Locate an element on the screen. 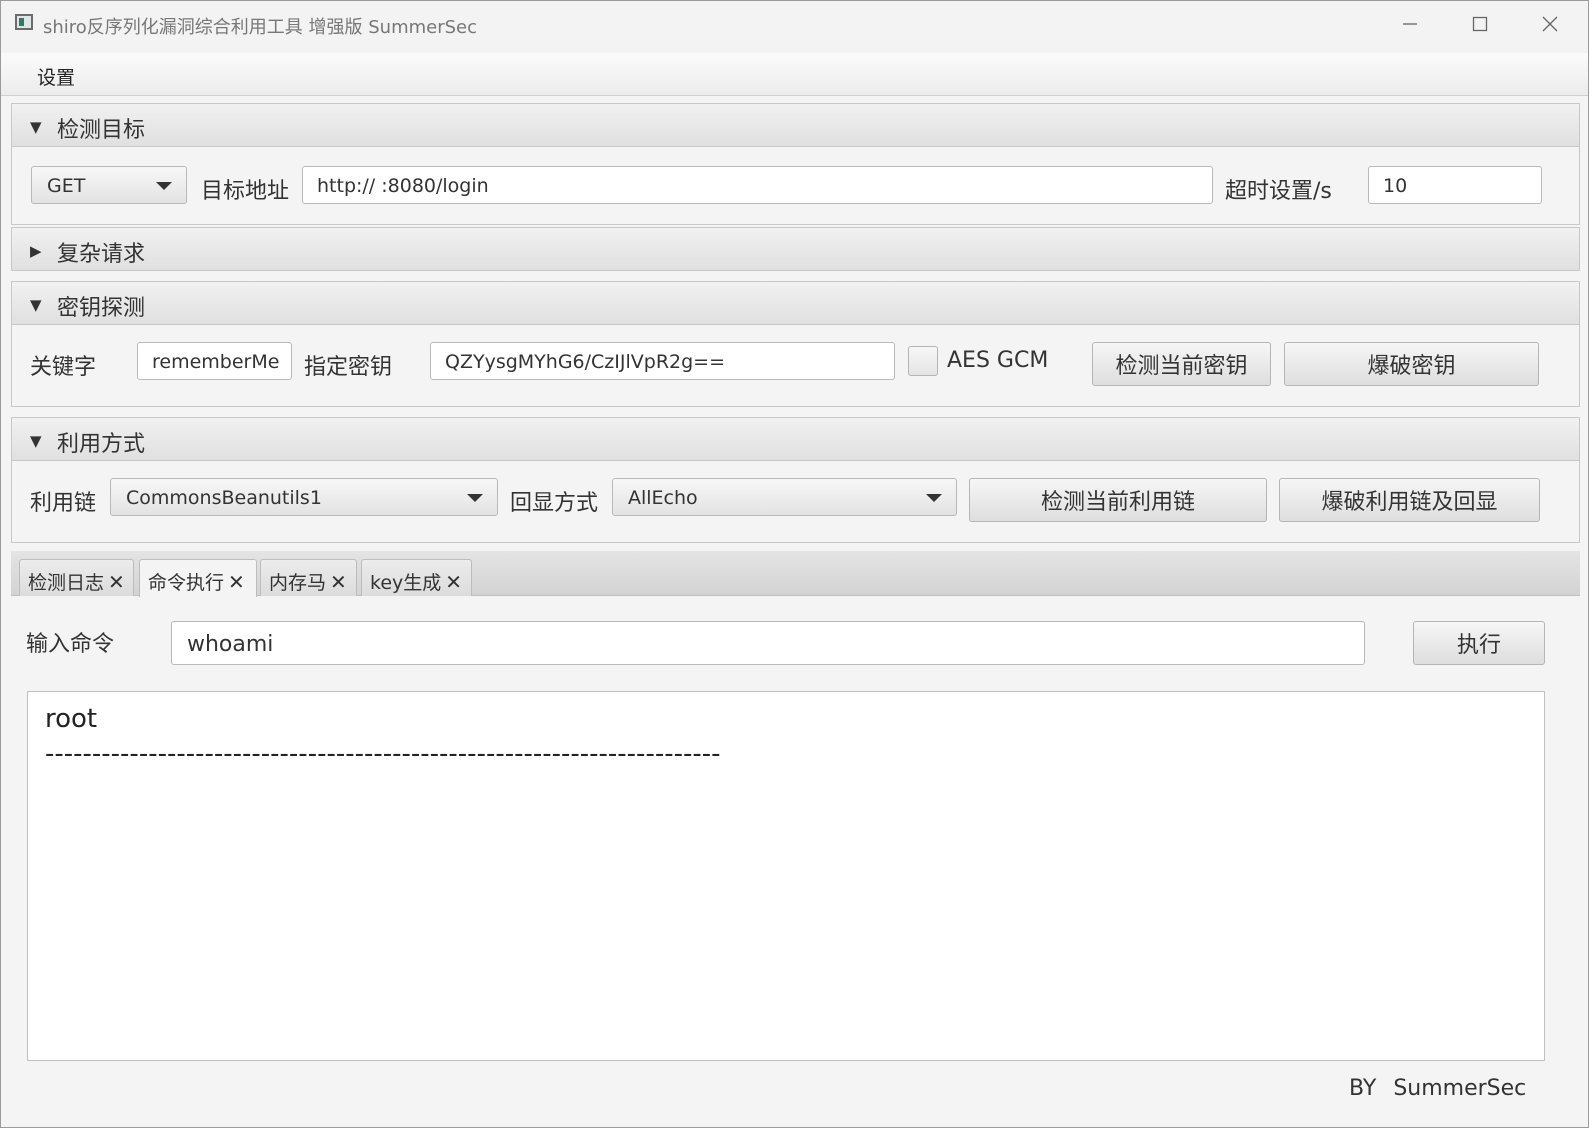  echo-select: AllEcho is located at coordinates (784, 497).